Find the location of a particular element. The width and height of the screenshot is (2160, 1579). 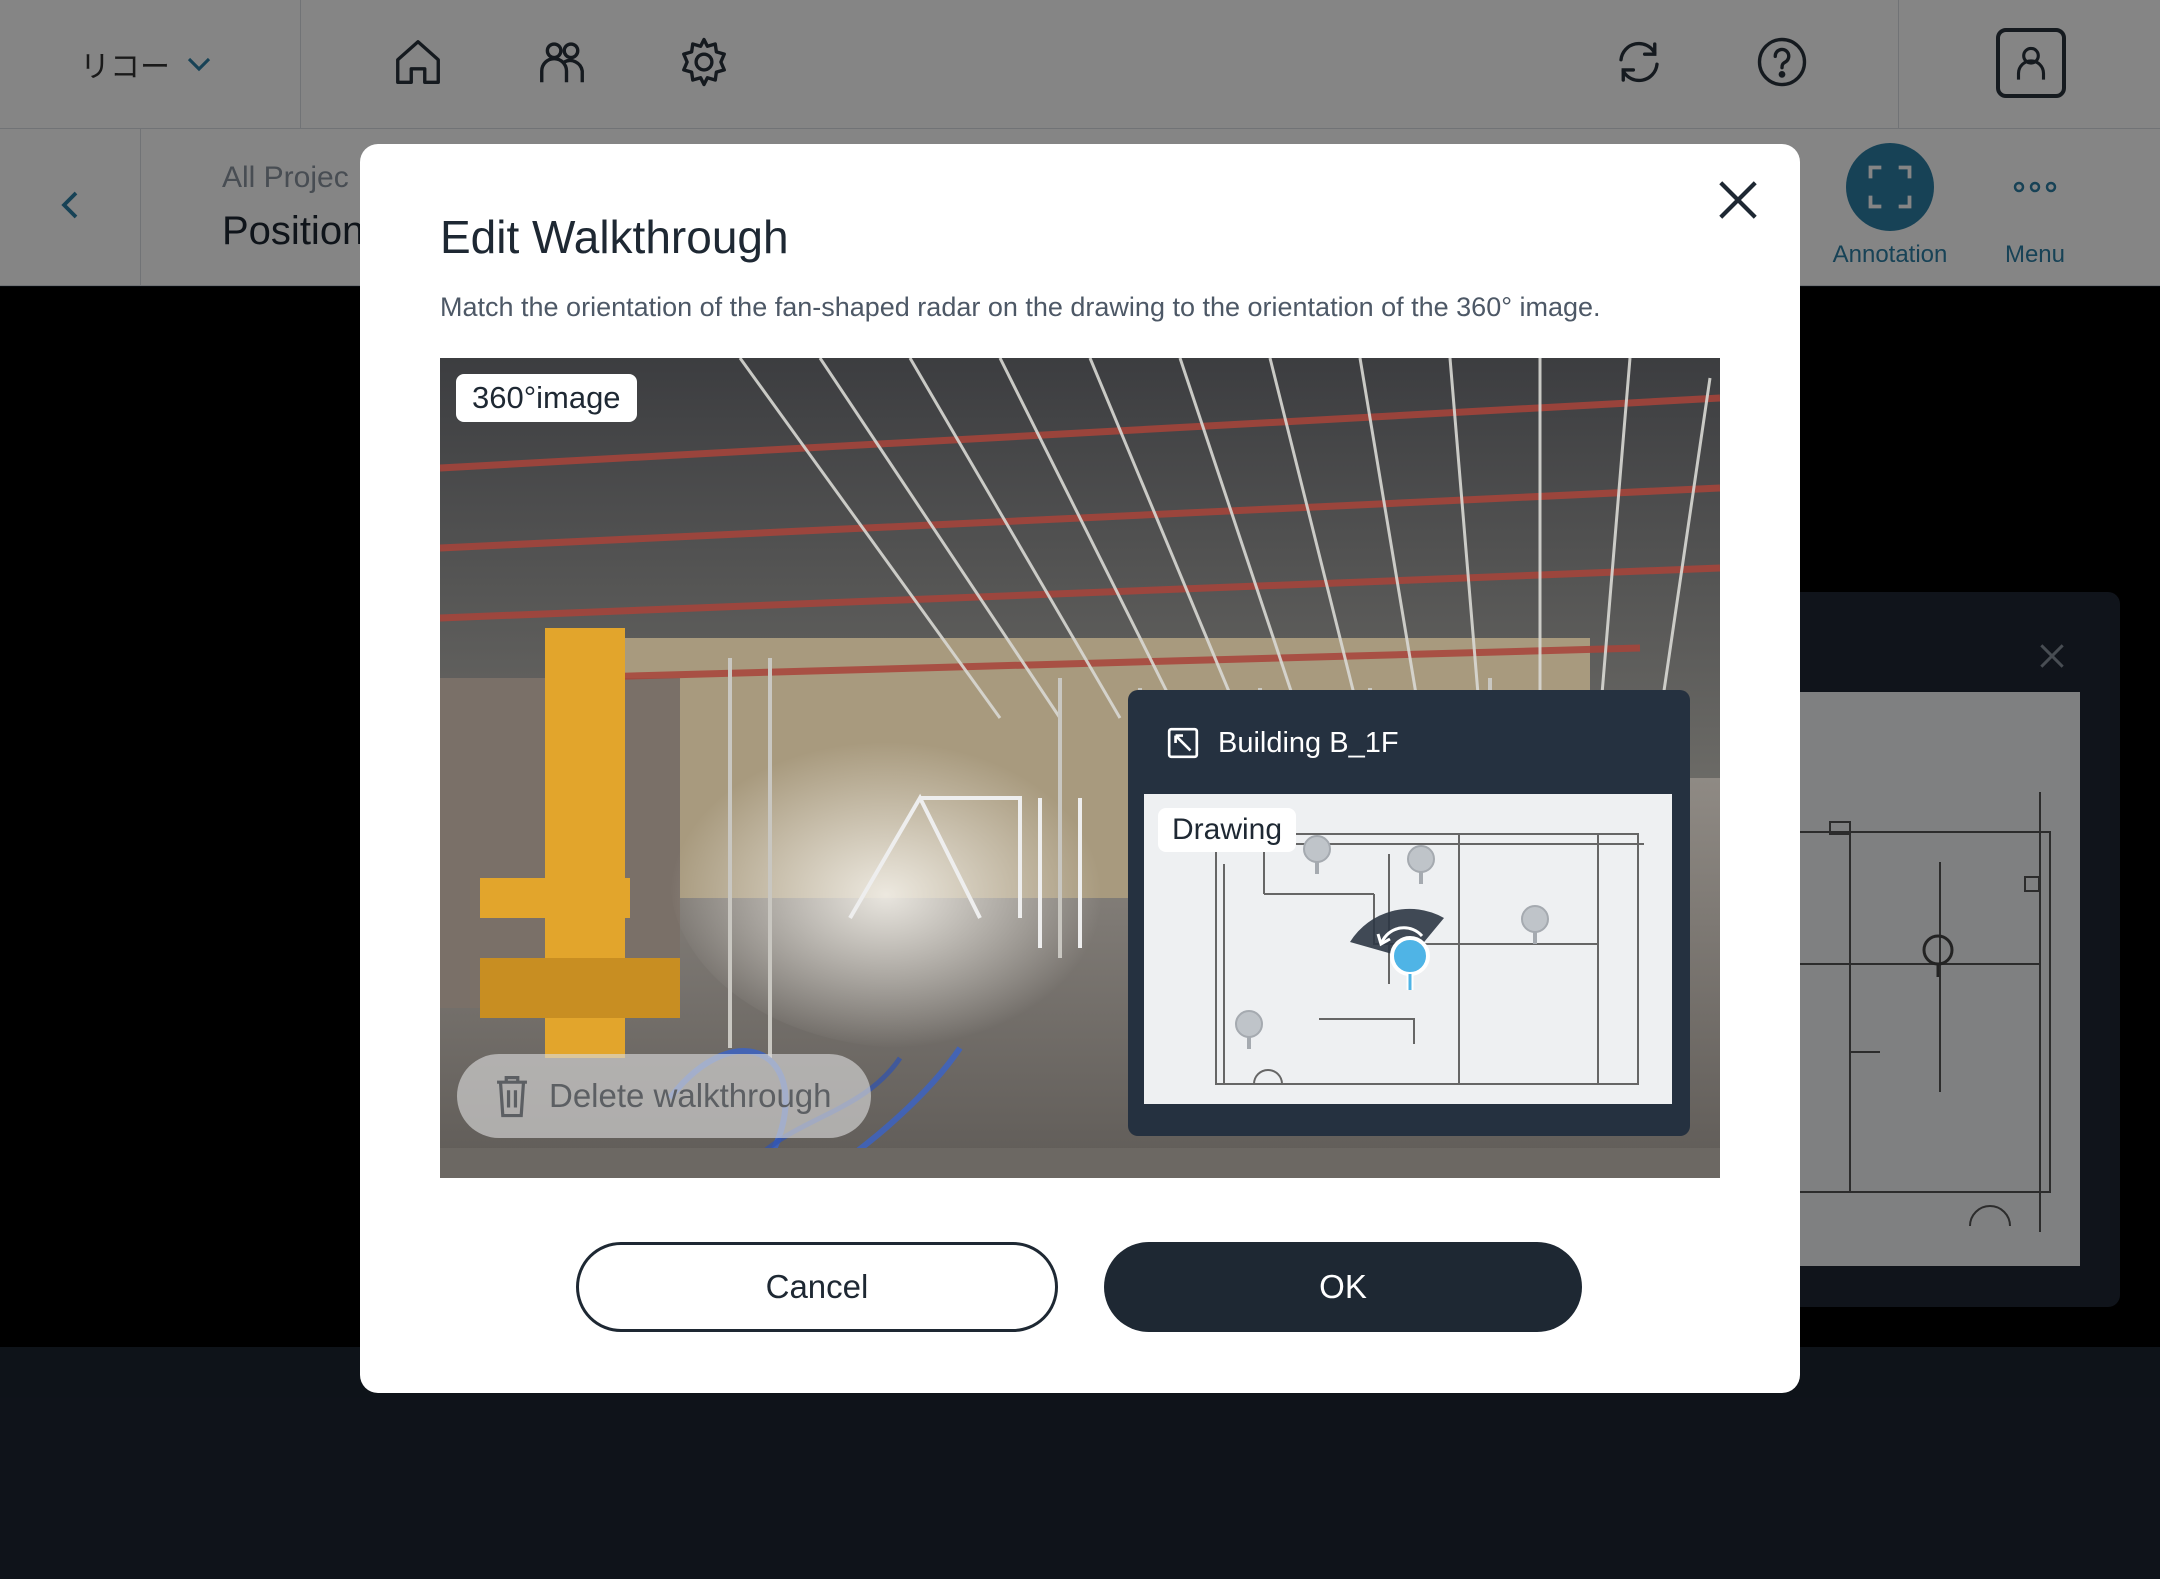

minimap-panel: Building B_1F Drawing is located at coordinates (1409, 913).